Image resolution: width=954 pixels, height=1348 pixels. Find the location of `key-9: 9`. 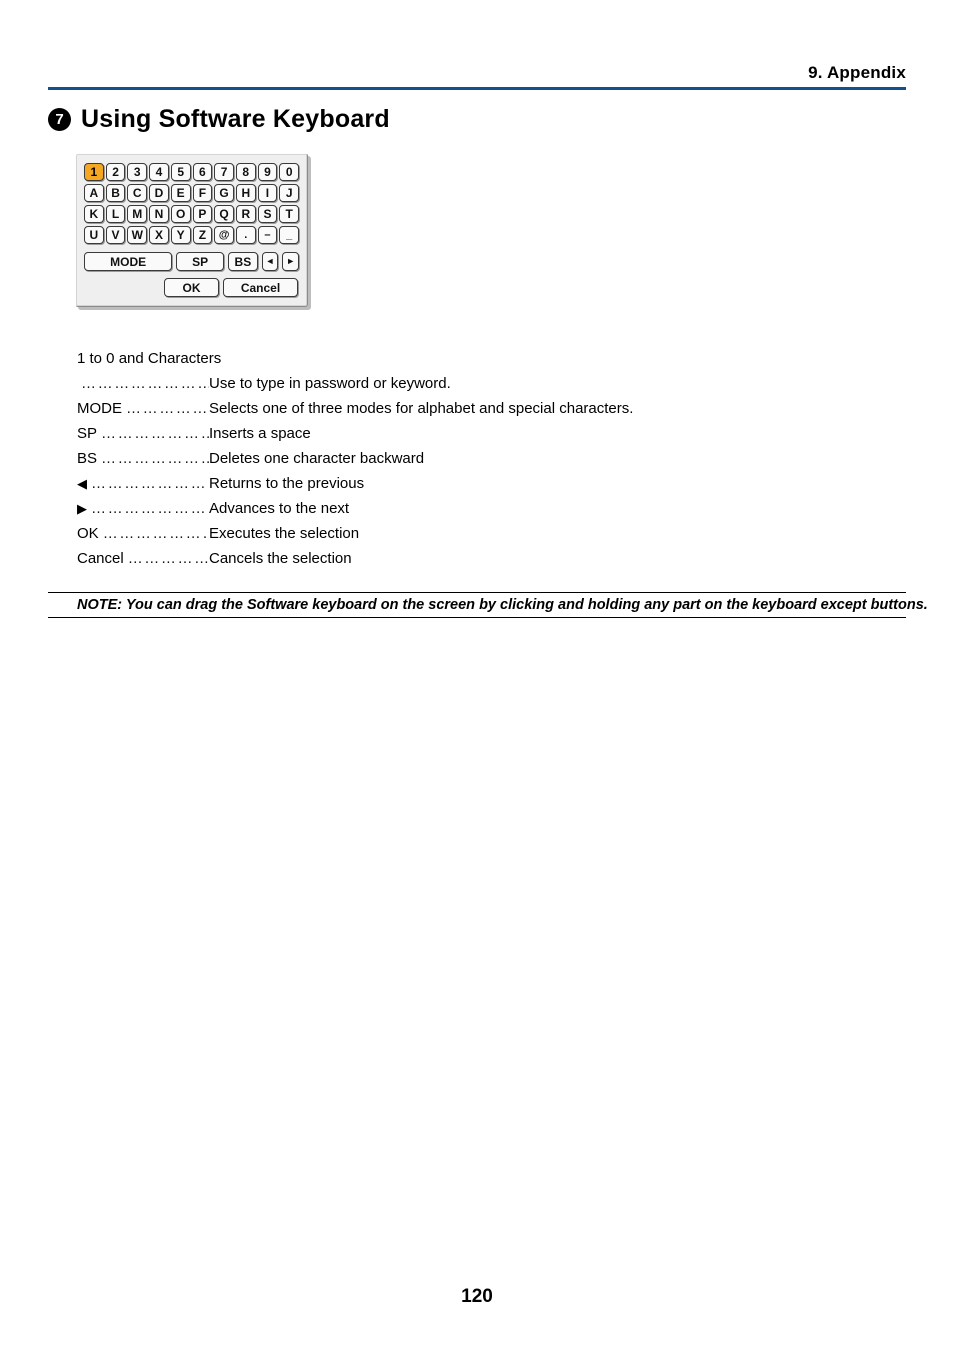

key-9: 9 is located at coordinates (267, 172).